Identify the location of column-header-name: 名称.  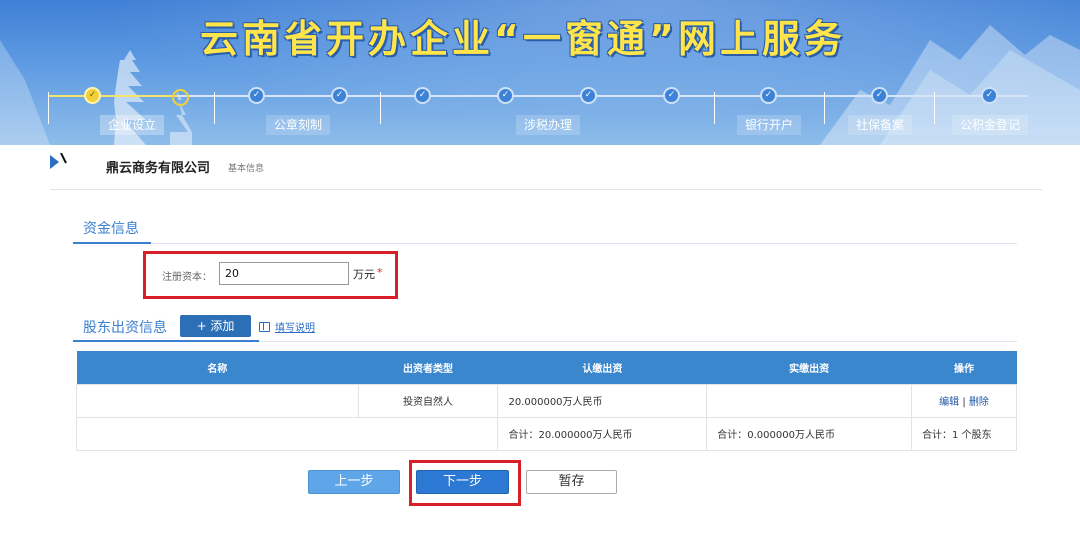
(217, 367).